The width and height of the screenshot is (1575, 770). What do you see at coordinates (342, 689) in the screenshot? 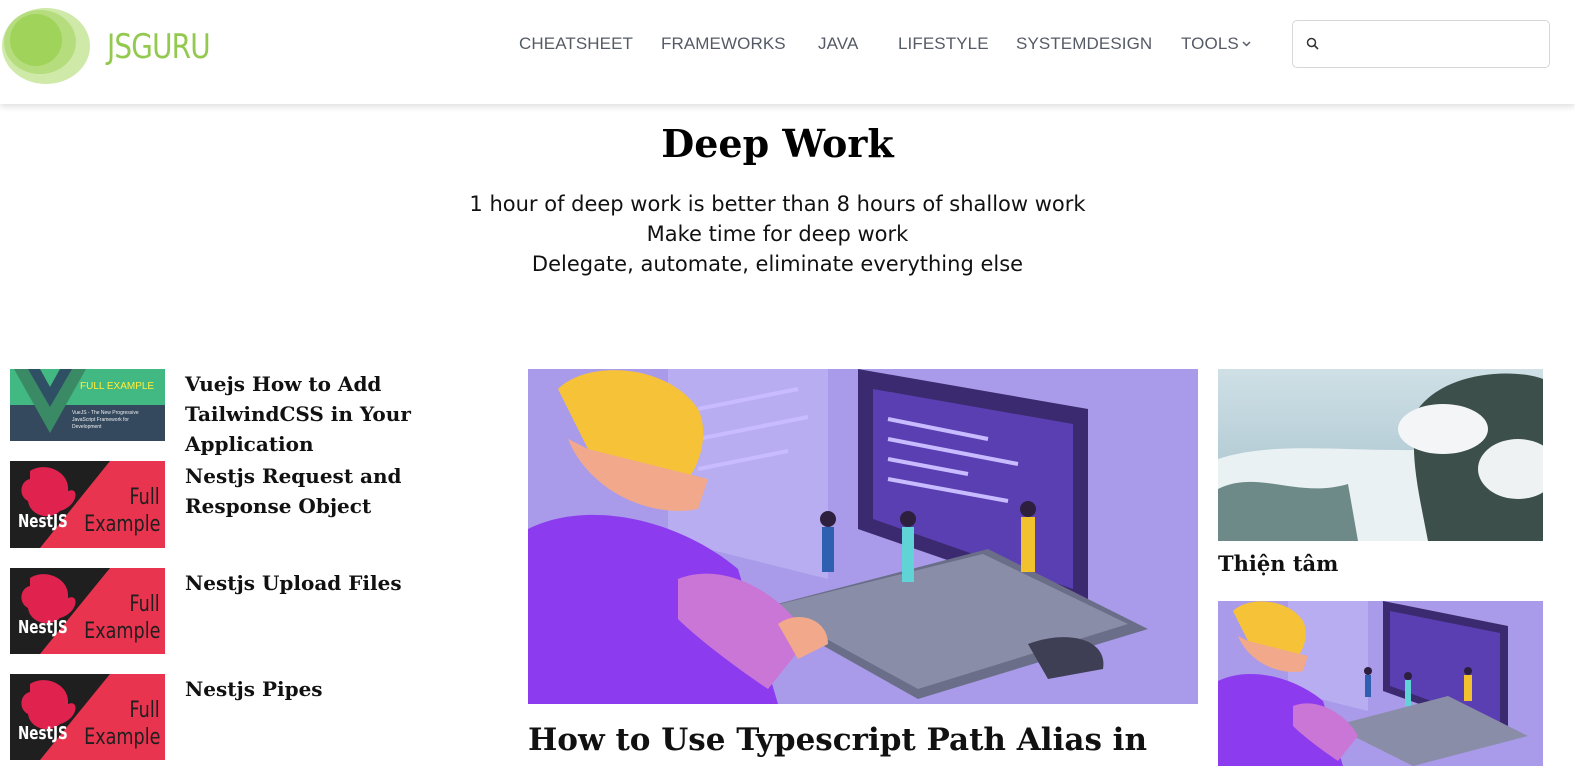
I see `post-title: Nestjs Pipes` at bounding box center [342, 689].